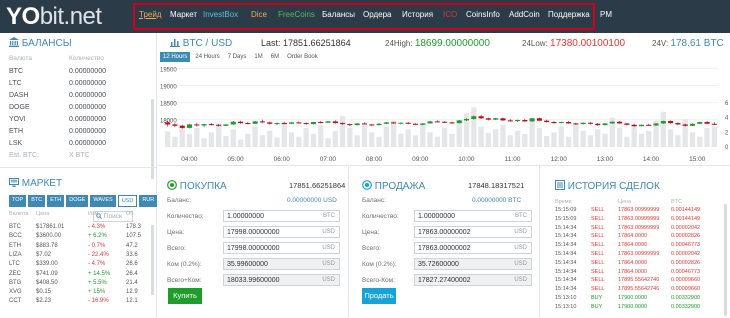 This screenshot has width=730, height=318. I want to click on nav-dice: Dice, so click(259, 14).